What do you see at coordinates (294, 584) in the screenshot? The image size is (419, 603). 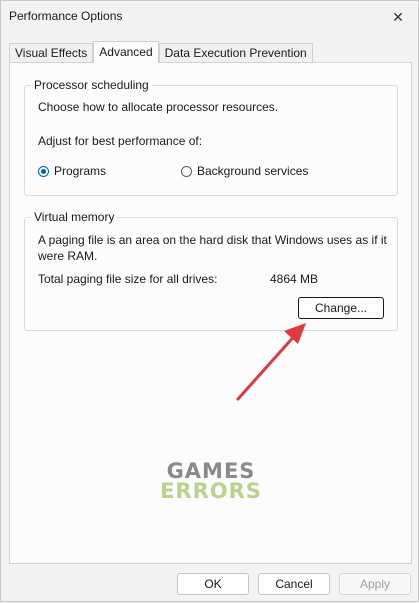 I see `cancel-button: Cancel` at bounding box center [294, 584].